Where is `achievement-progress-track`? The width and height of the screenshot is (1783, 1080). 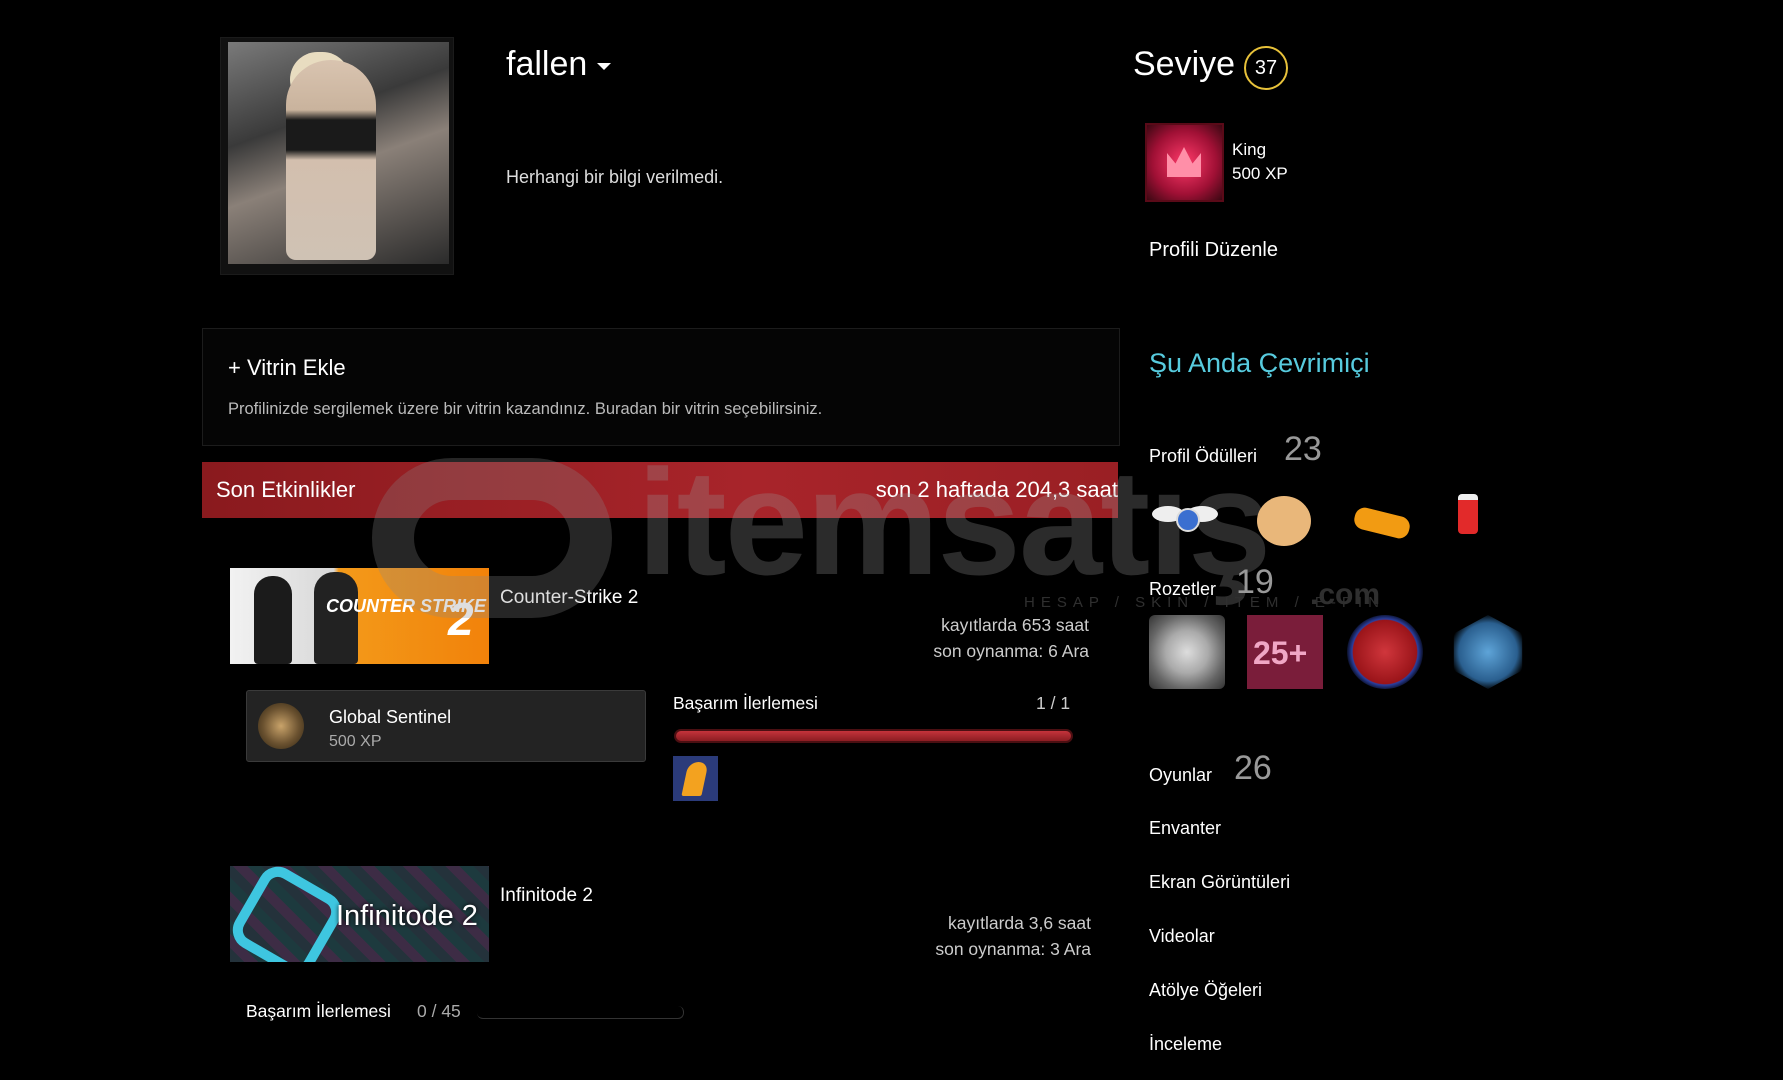 achievement-progress-track is located at coordinates (580, 1012).